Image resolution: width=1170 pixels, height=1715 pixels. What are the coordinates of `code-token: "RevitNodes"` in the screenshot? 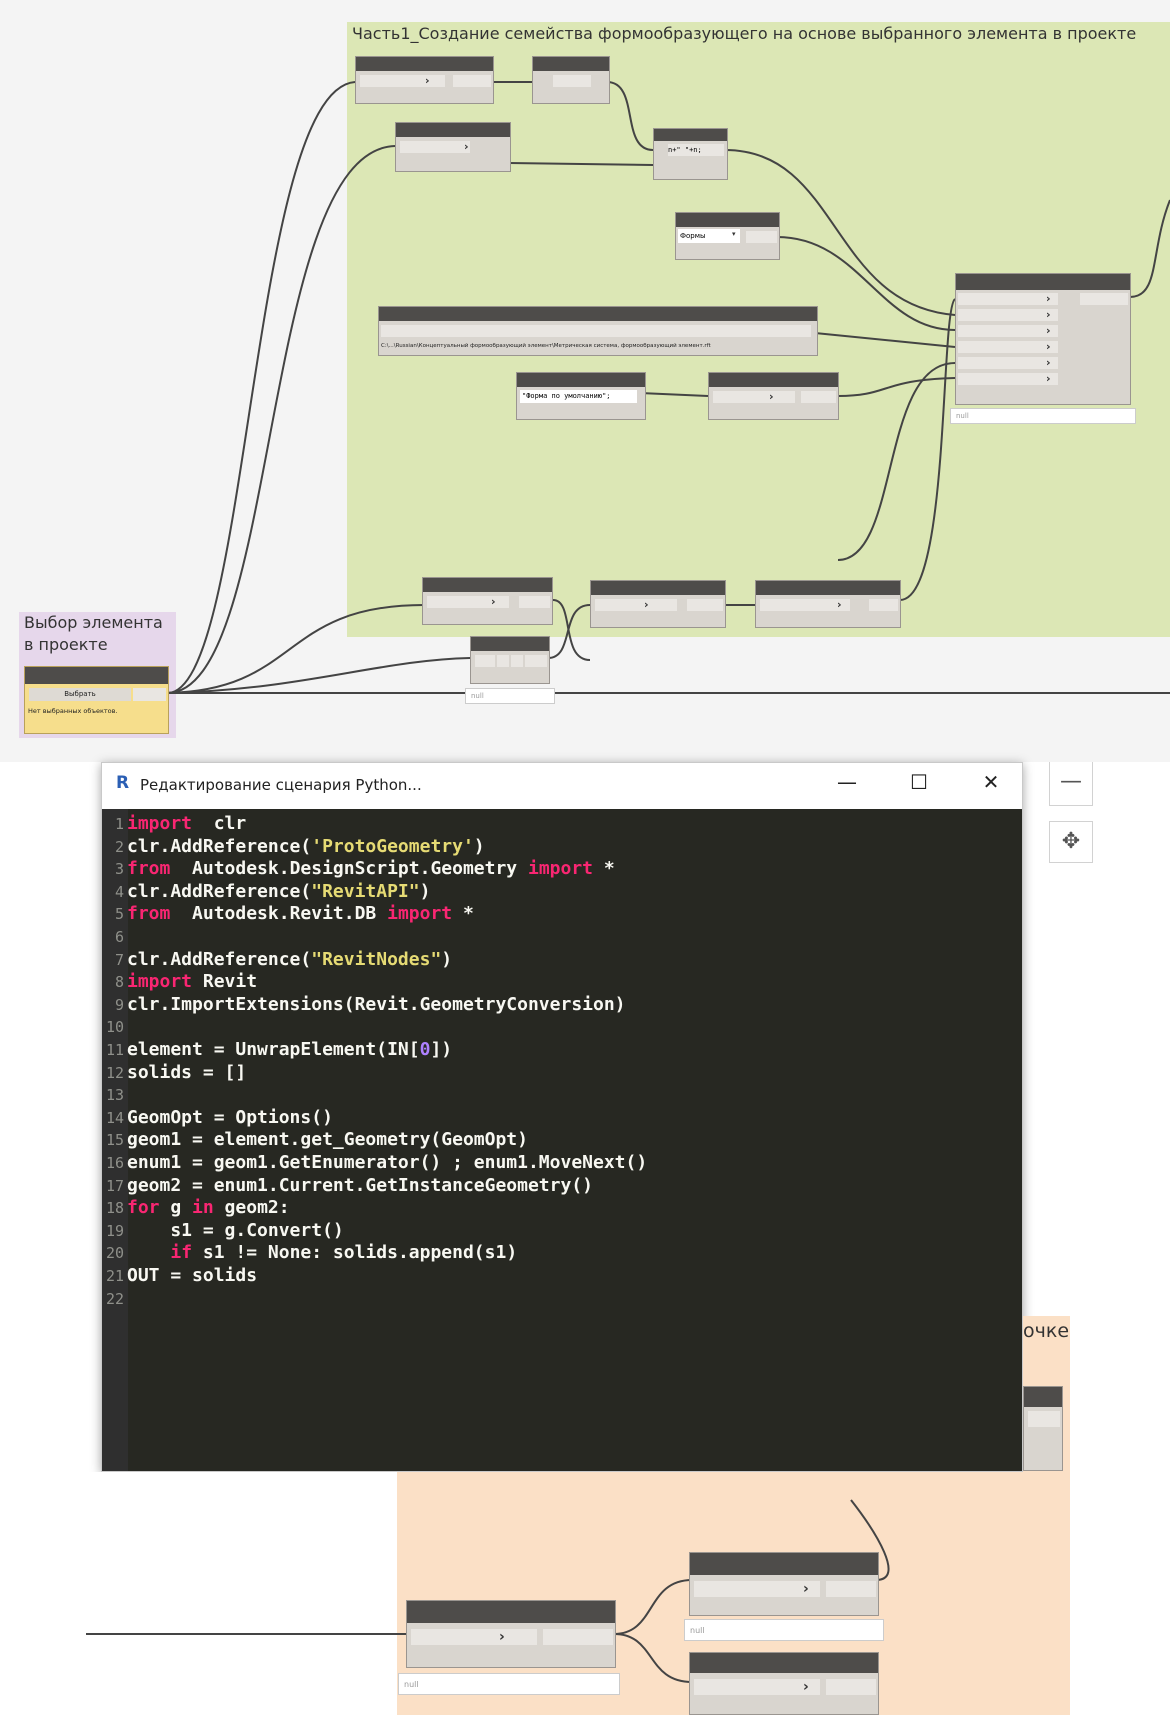 It's located at (376, 959).